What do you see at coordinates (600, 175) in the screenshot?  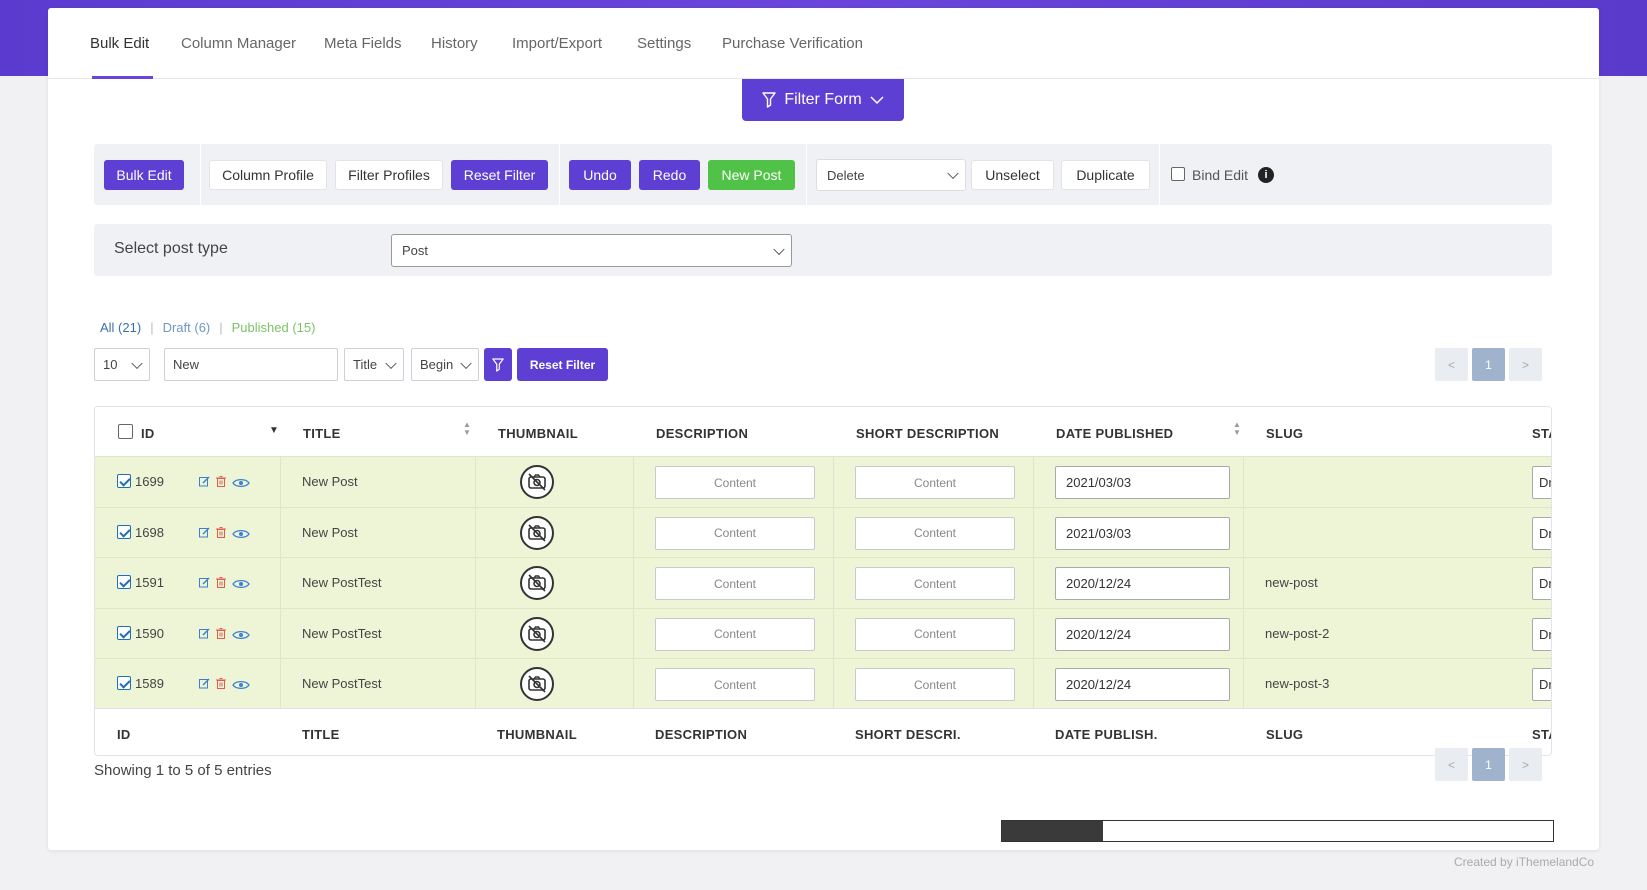 I see `undo-button: Undo` at bounding box center [600, 175].